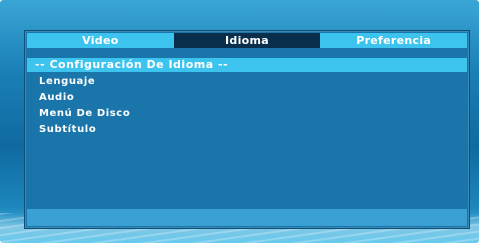  I want to click on menu-list: Lenguaje Audio Menú De Disco Subtítulo, so click(84, 106).